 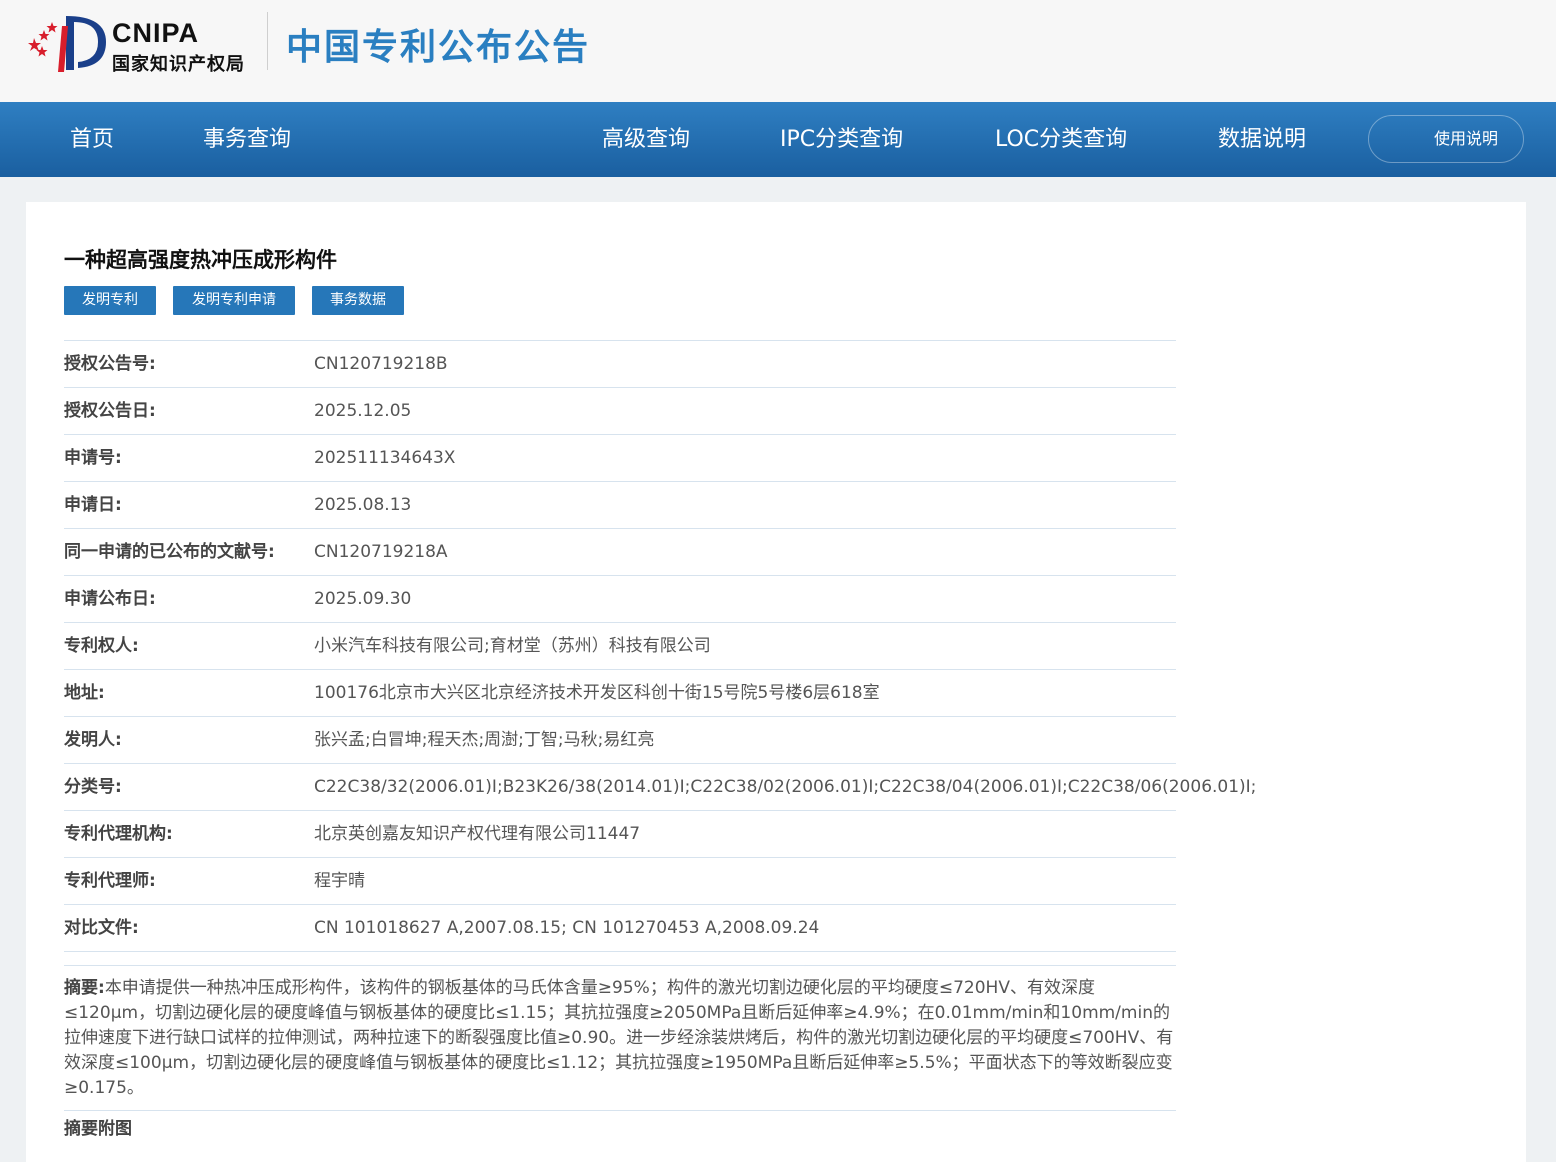 I want to click on help-button-label: 使用说明, so click(x=1465, y=138).